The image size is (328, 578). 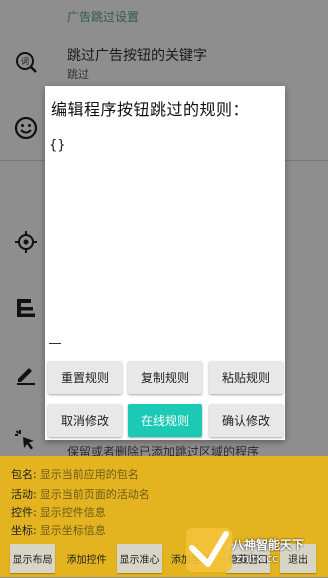 I want to click on add-widget-button: 添加控件, so click(x=86, y=558).